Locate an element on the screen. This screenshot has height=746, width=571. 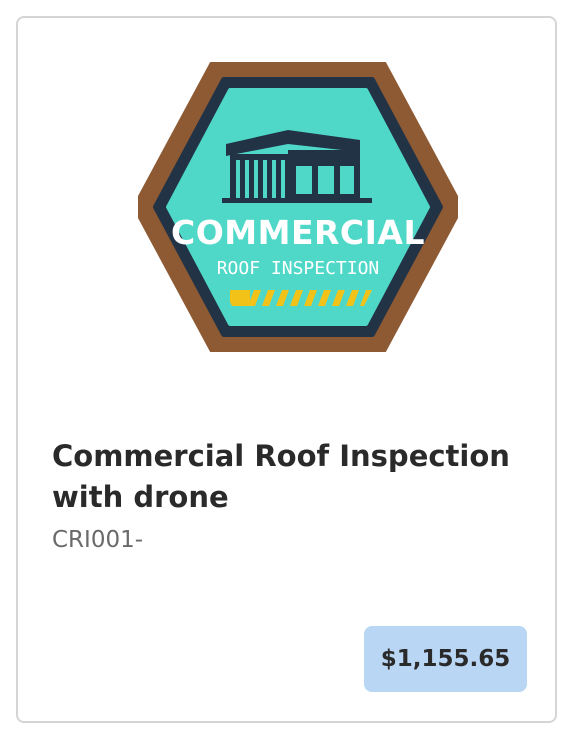
product-sku: CRI001- is located at coordinates (98, 540).